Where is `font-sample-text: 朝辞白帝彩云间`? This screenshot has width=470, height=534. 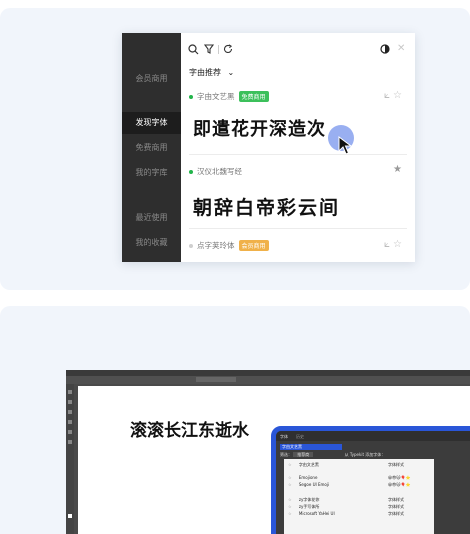
font-sample-text: 朝辞白帝彩云间 is located at coordinates (266, 206).